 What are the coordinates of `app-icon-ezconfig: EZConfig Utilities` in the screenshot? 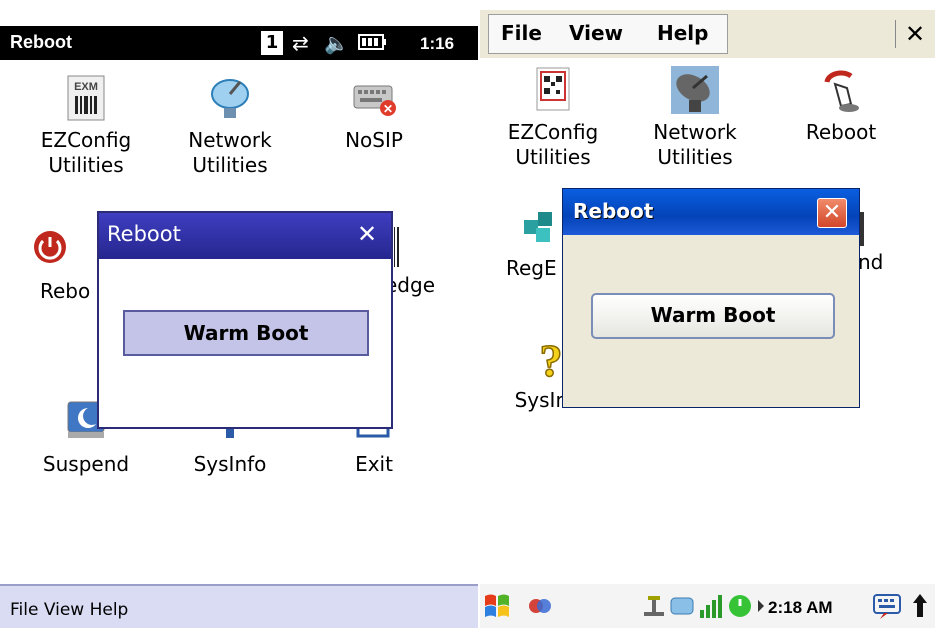 It's located at (553, 118).